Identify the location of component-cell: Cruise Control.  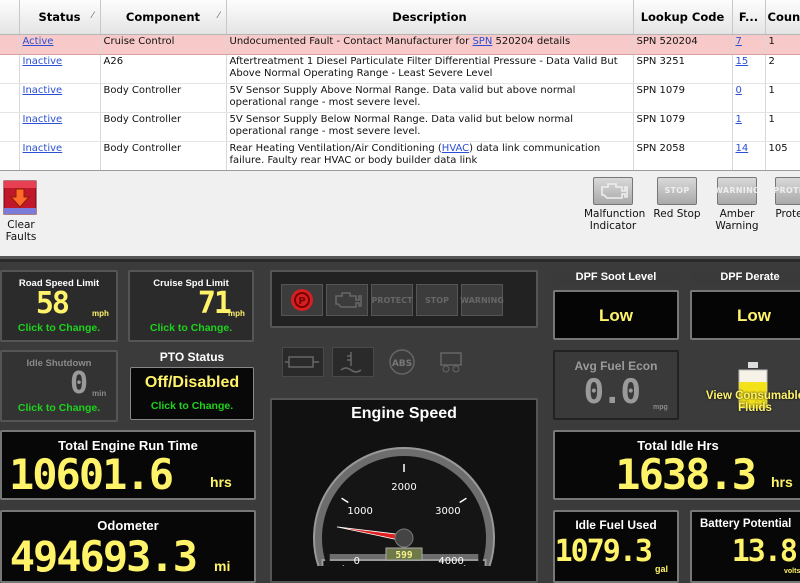
(163, 44).